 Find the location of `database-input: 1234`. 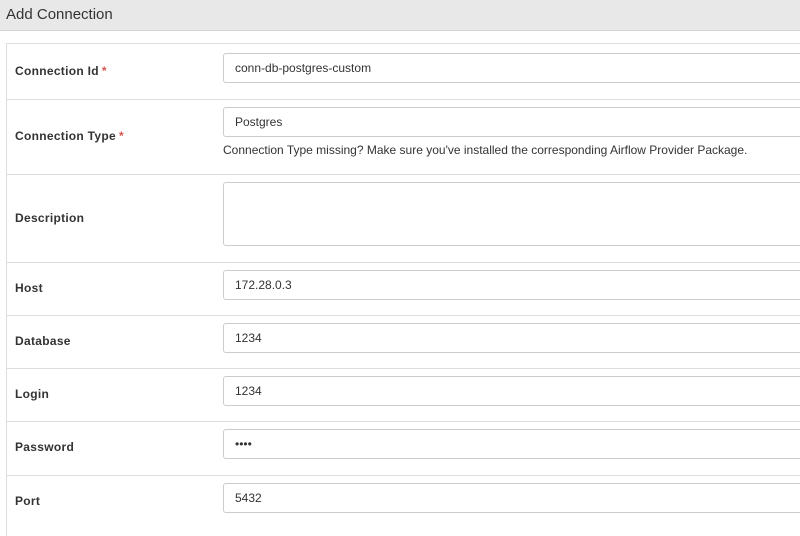

database-input: 1234 is located at coordinates (511, 338).